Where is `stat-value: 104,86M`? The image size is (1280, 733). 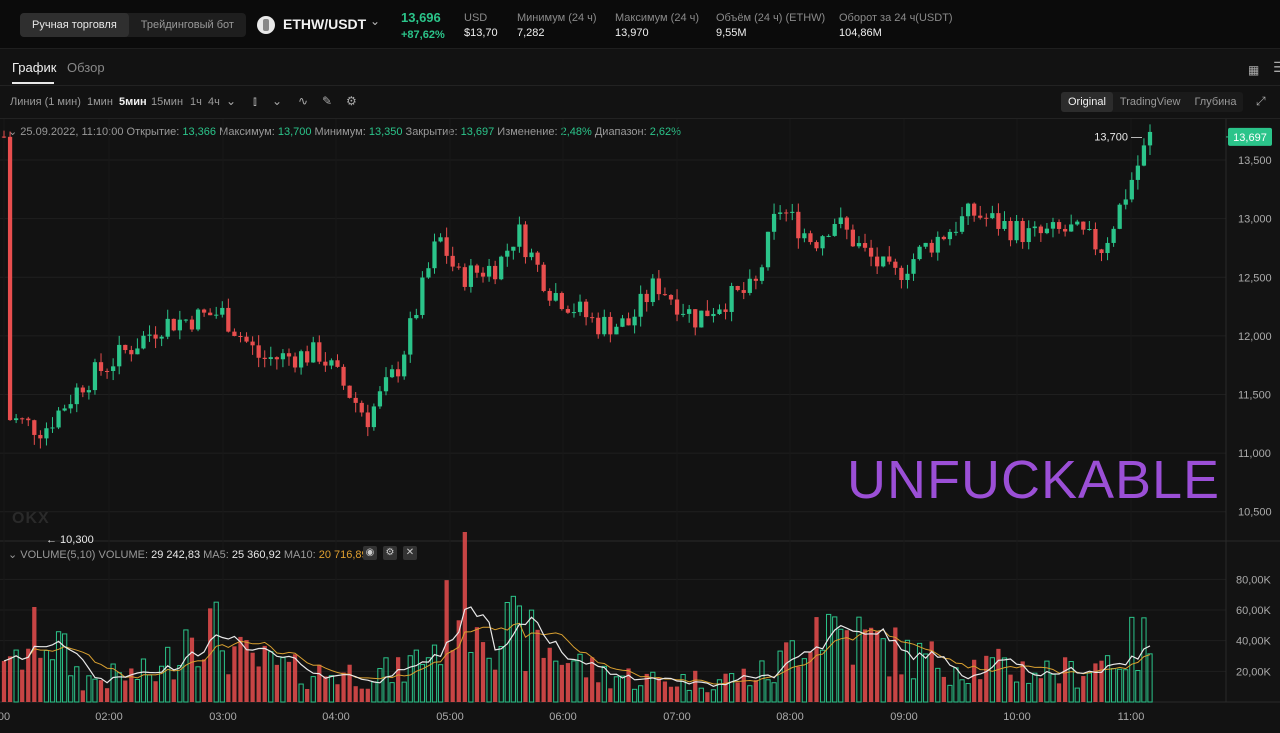 stat-value: 104,86M is located at coordinates (860, 33).